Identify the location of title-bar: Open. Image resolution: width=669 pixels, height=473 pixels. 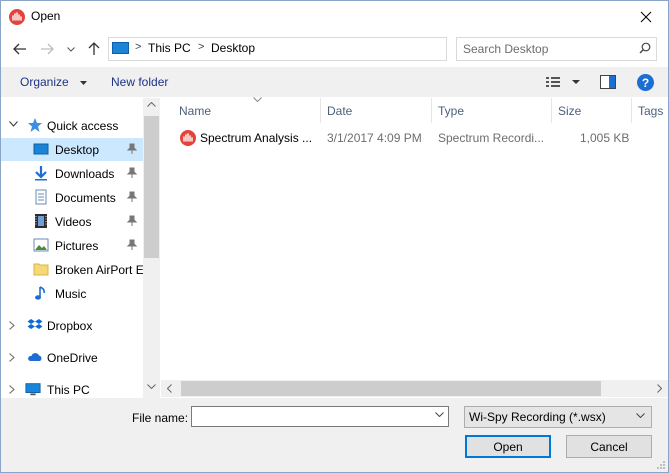
(334, 16).